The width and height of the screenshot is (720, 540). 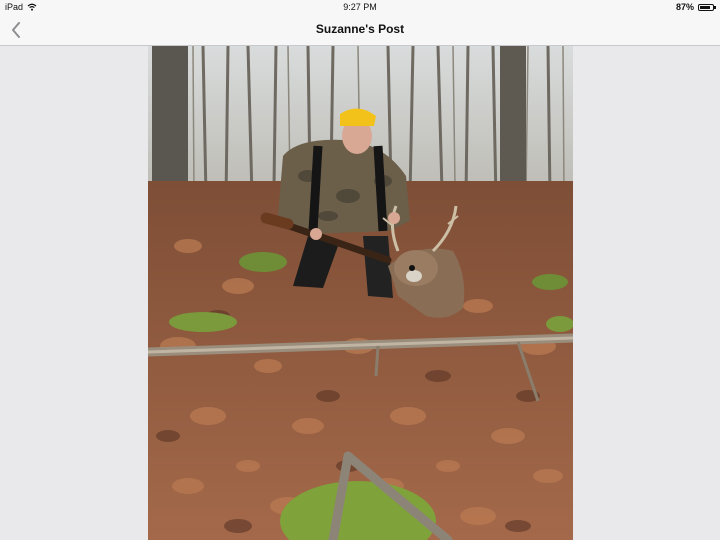 I want to click on page-title: Suzanne's Post, so click(x=360, y=29).